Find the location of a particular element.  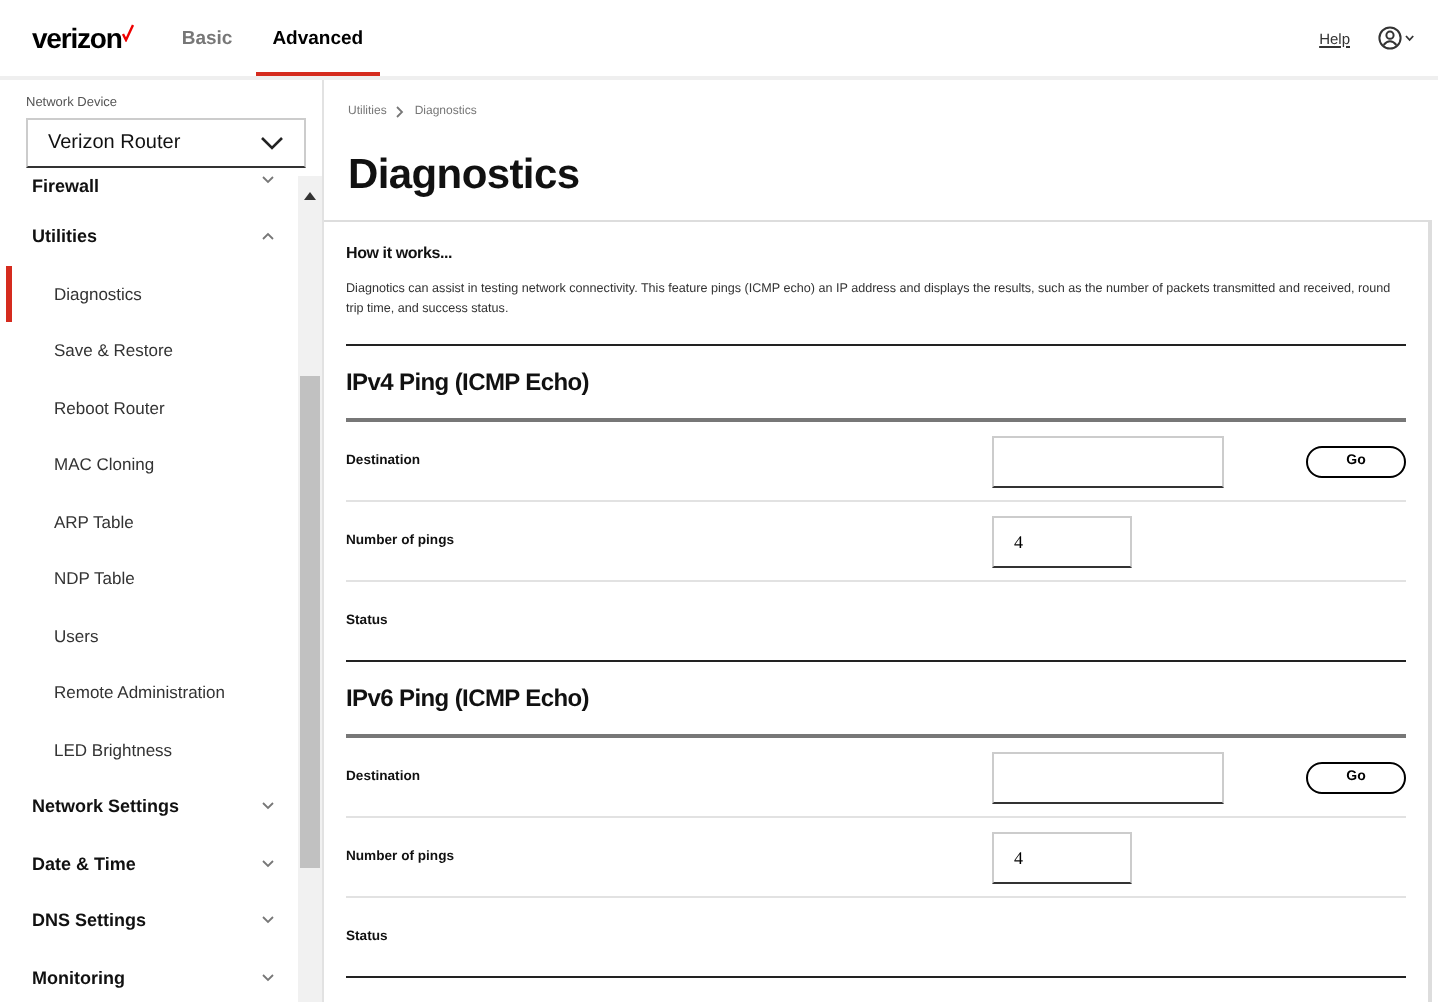

scroll-up-icon is located at coordinates (310, 196).